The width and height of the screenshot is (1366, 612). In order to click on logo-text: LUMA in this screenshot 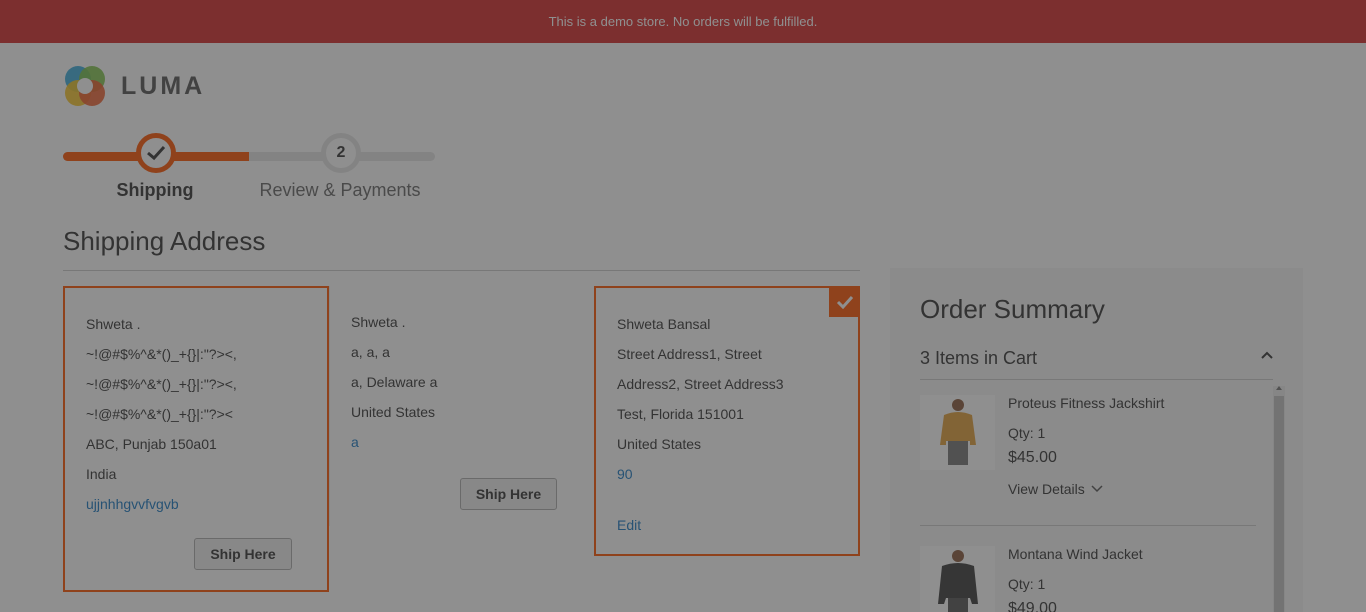, I will do `click(163, 85)`.